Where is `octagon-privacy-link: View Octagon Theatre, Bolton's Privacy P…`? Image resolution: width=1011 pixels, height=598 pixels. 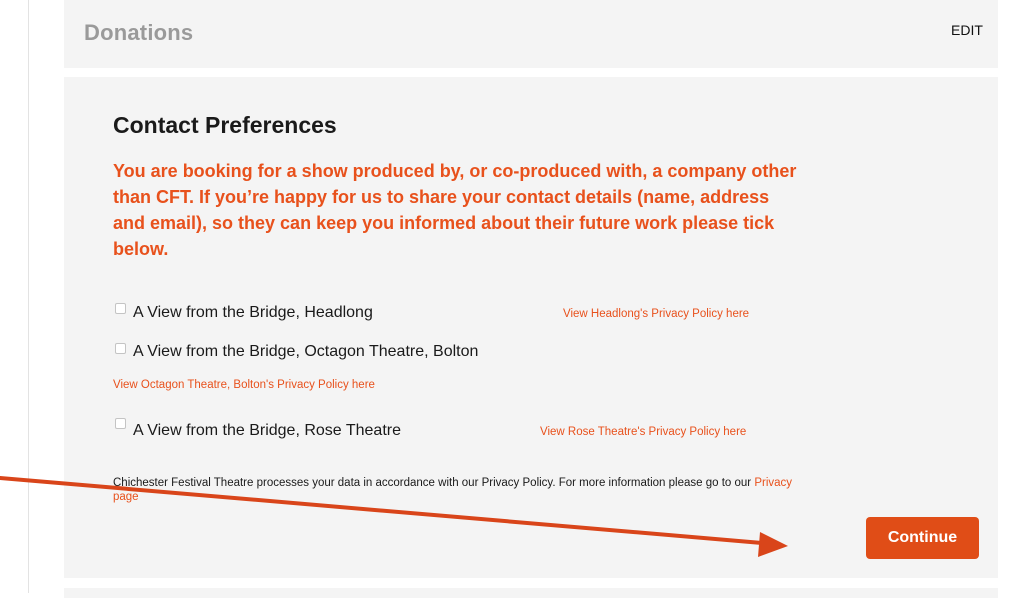
octagon-privacy-link: View Octagon Theatre, Bolton's Privacy P… is located at coordinates (244, 385).